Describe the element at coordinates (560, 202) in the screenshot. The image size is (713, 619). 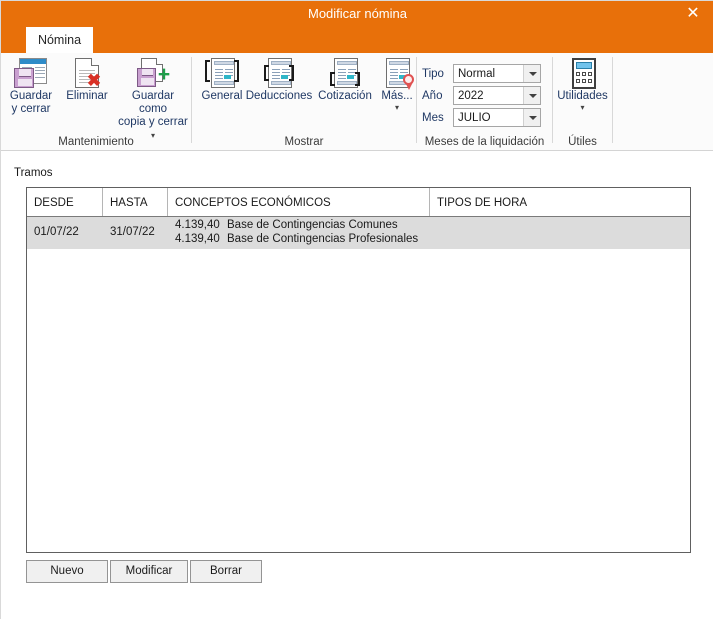
I see `column-header-tipos-hora: TIPOS DE HORA` at that location.